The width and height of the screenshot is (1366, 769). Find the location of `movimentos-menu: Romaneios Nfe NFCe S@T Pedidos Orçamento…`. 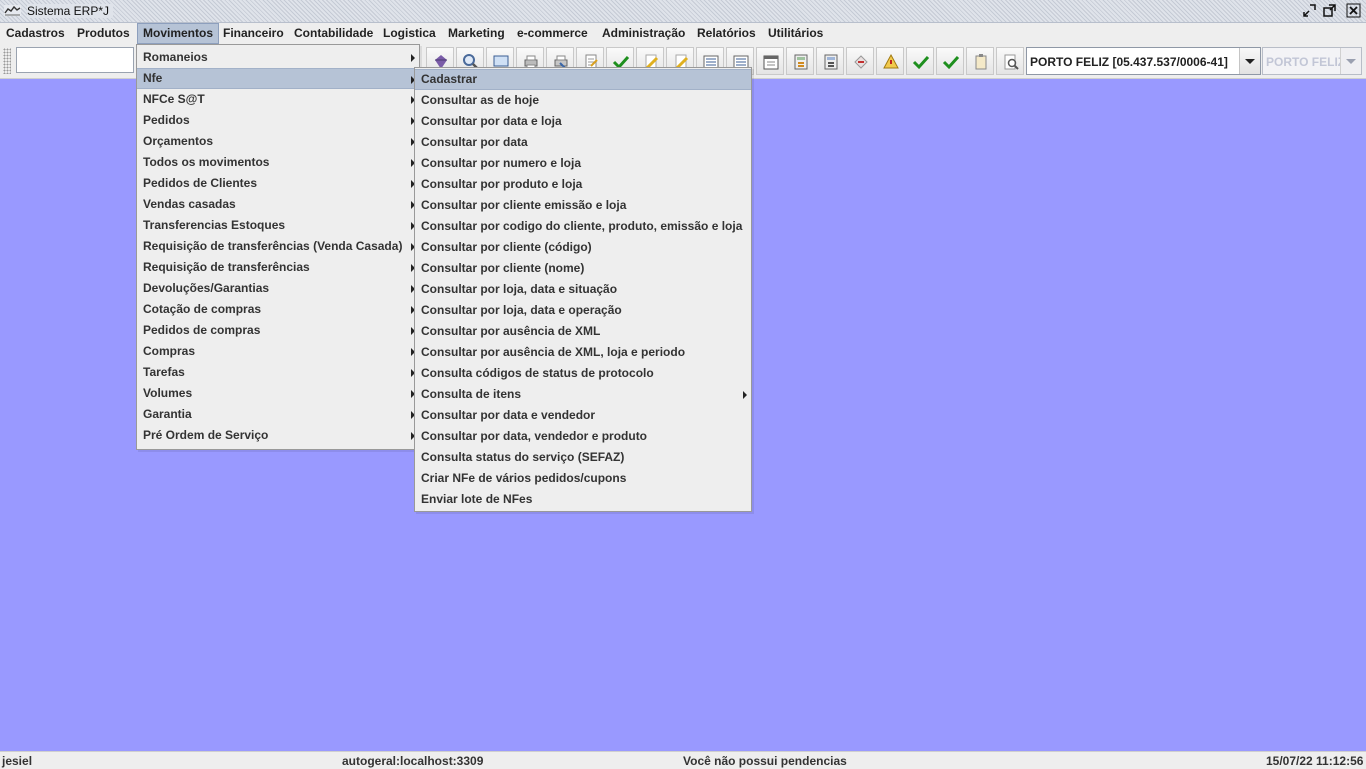

movimentos-menu: Romaneios Nfe NFCe S@T Pedidos Orçamento… is located at coordinates (278, 247).